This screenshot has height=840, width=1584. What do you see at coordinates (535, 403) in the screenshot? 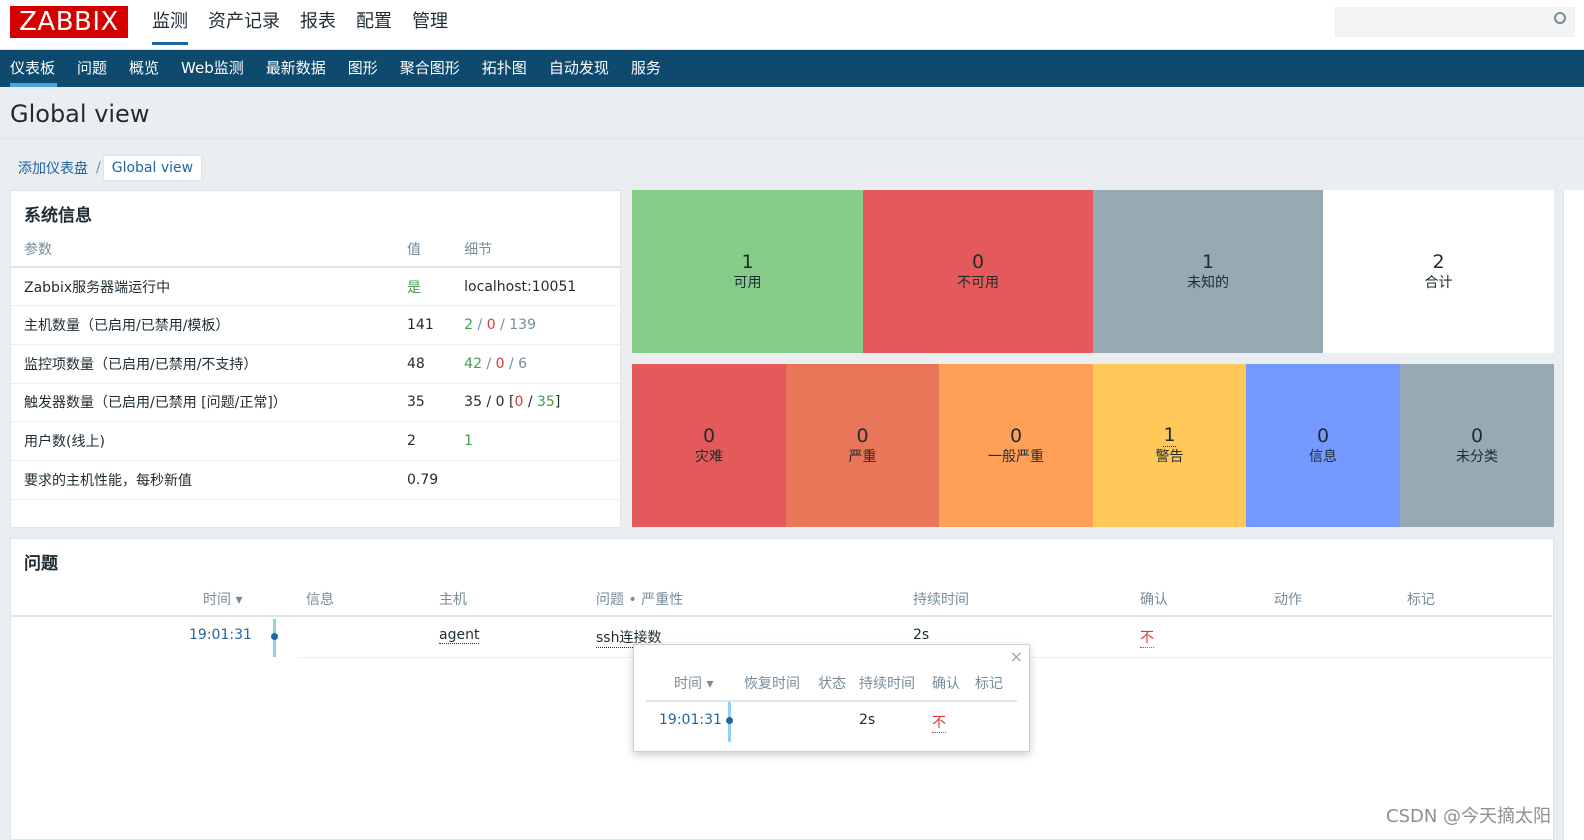
I see `detail-cell: 35 / 0 [0 / 35]` at bounding box center [535, 403].